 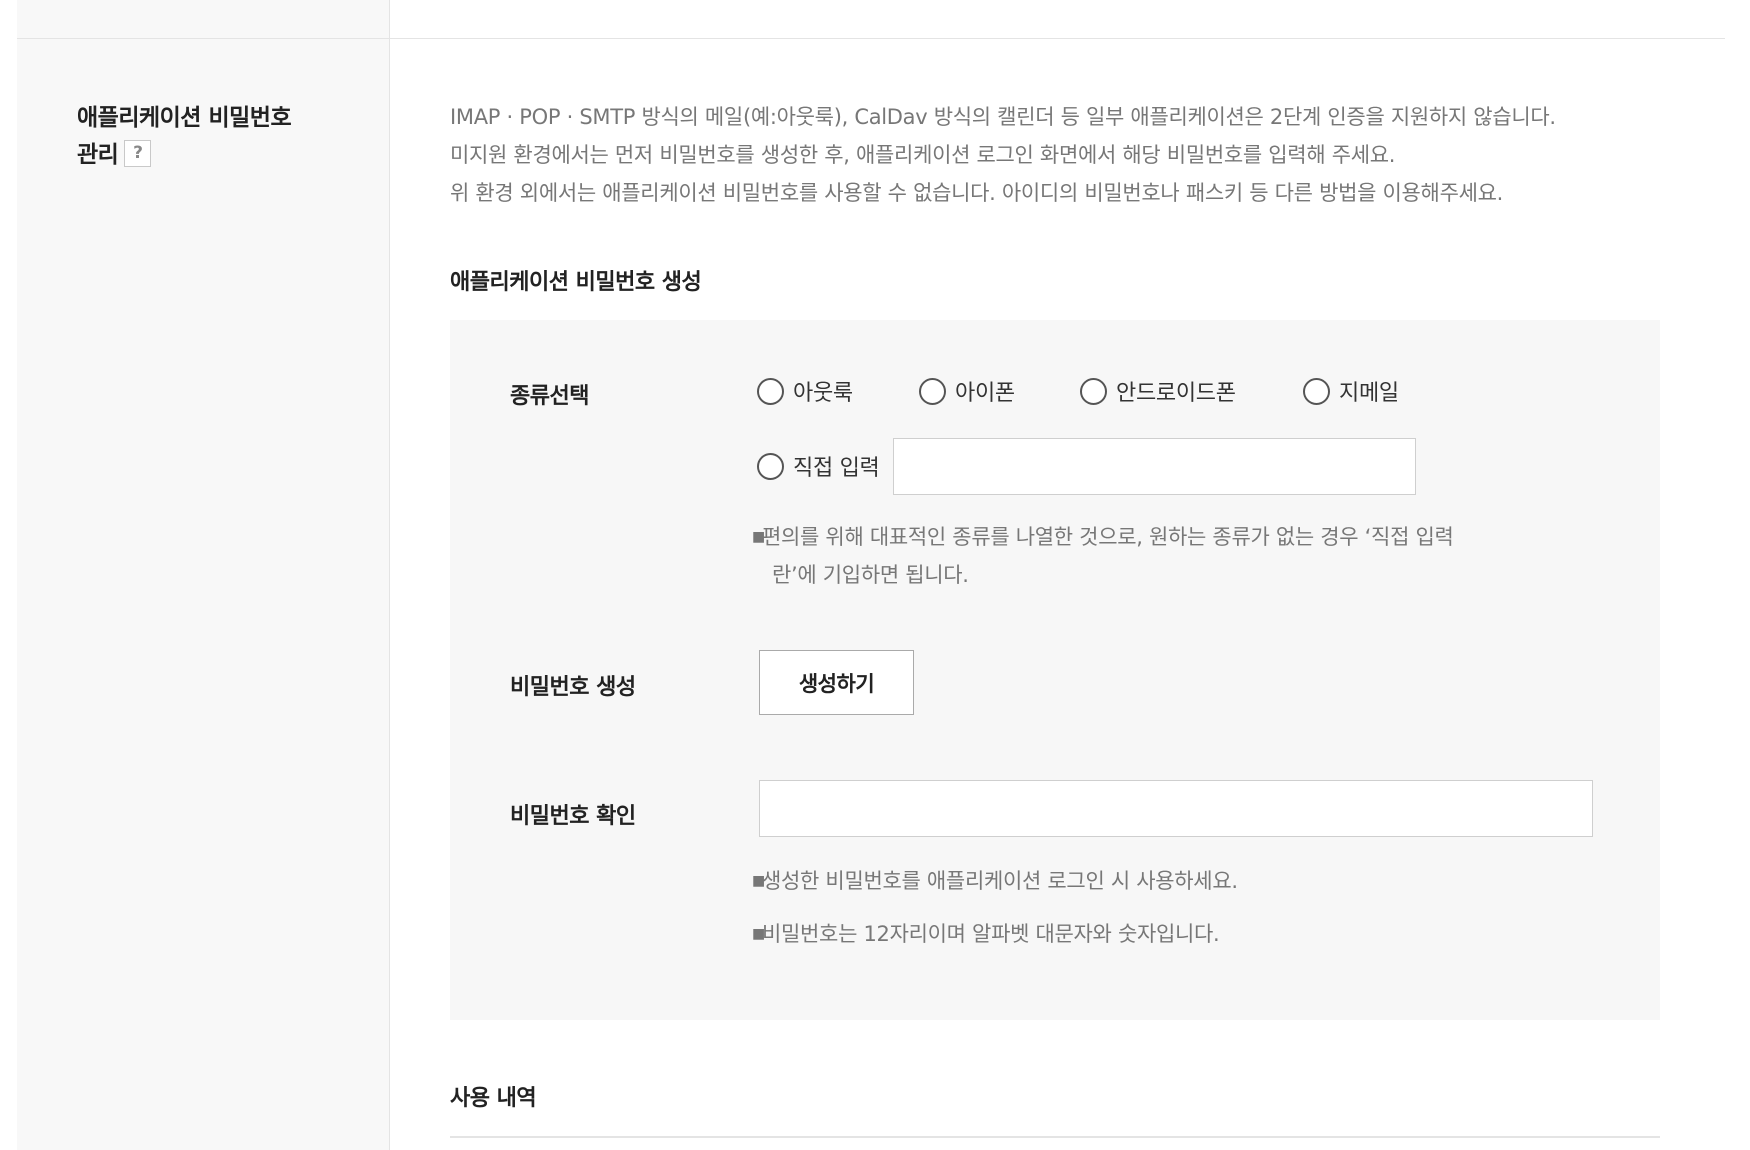 What do you see at coordinates (573, 687) in the screenshot?
I see `generate-label: 비밀번호 생성` at bounding box center [573, 687].